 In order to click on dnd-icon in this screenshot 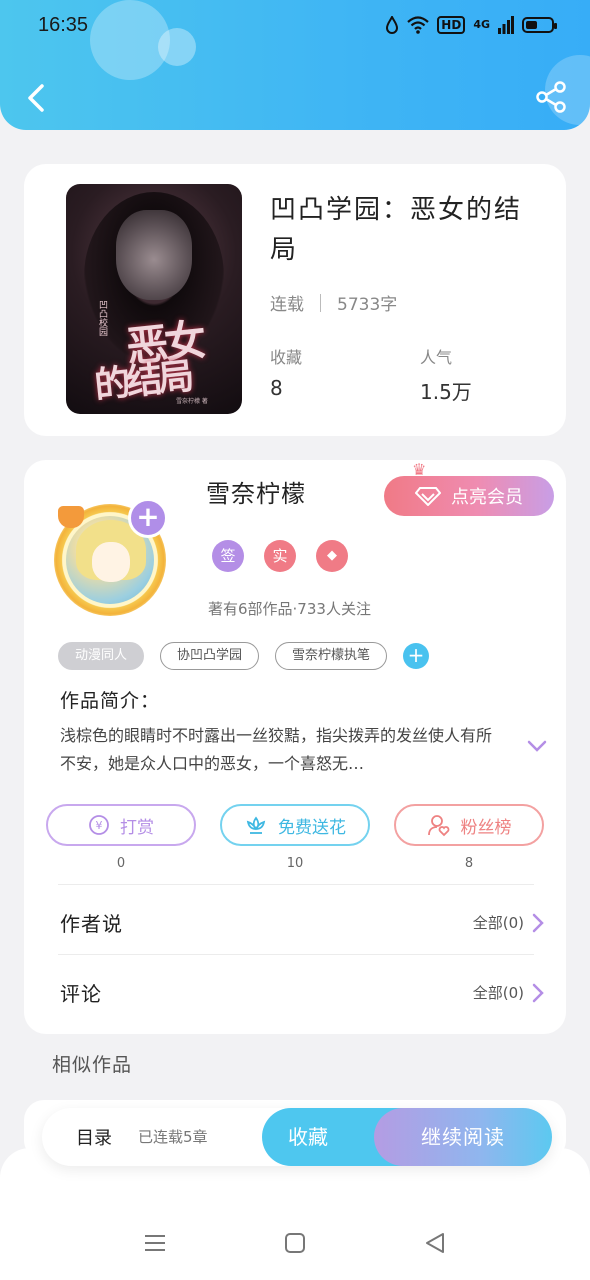, I will do `click(392, 25)`.